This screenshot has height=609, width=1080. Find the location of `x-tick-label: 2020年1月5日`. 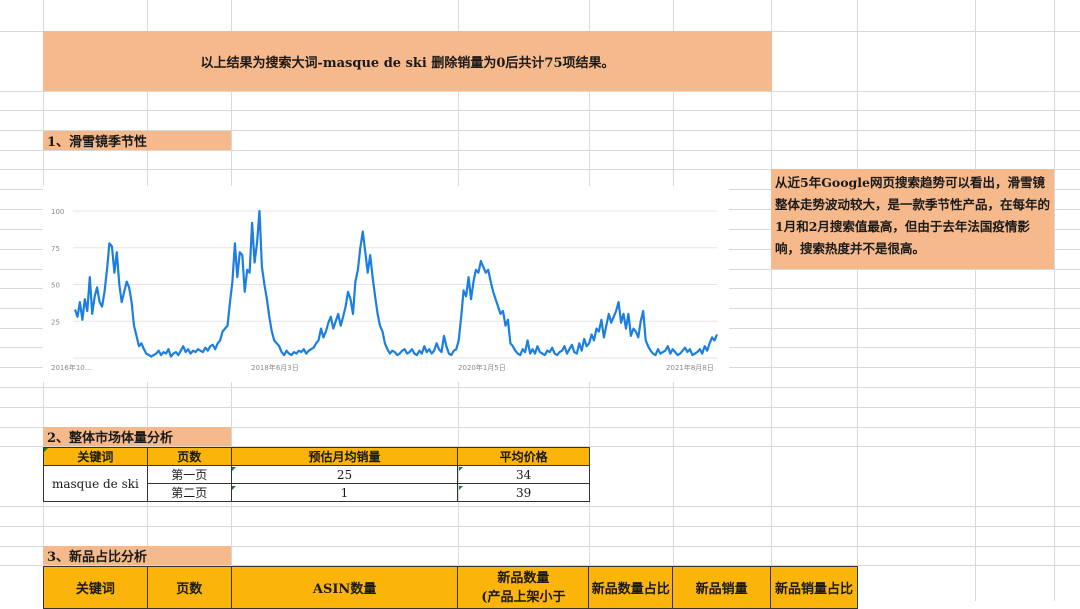

x-tick-label: 2020年1月5日 is located at coordinates (482, 367).